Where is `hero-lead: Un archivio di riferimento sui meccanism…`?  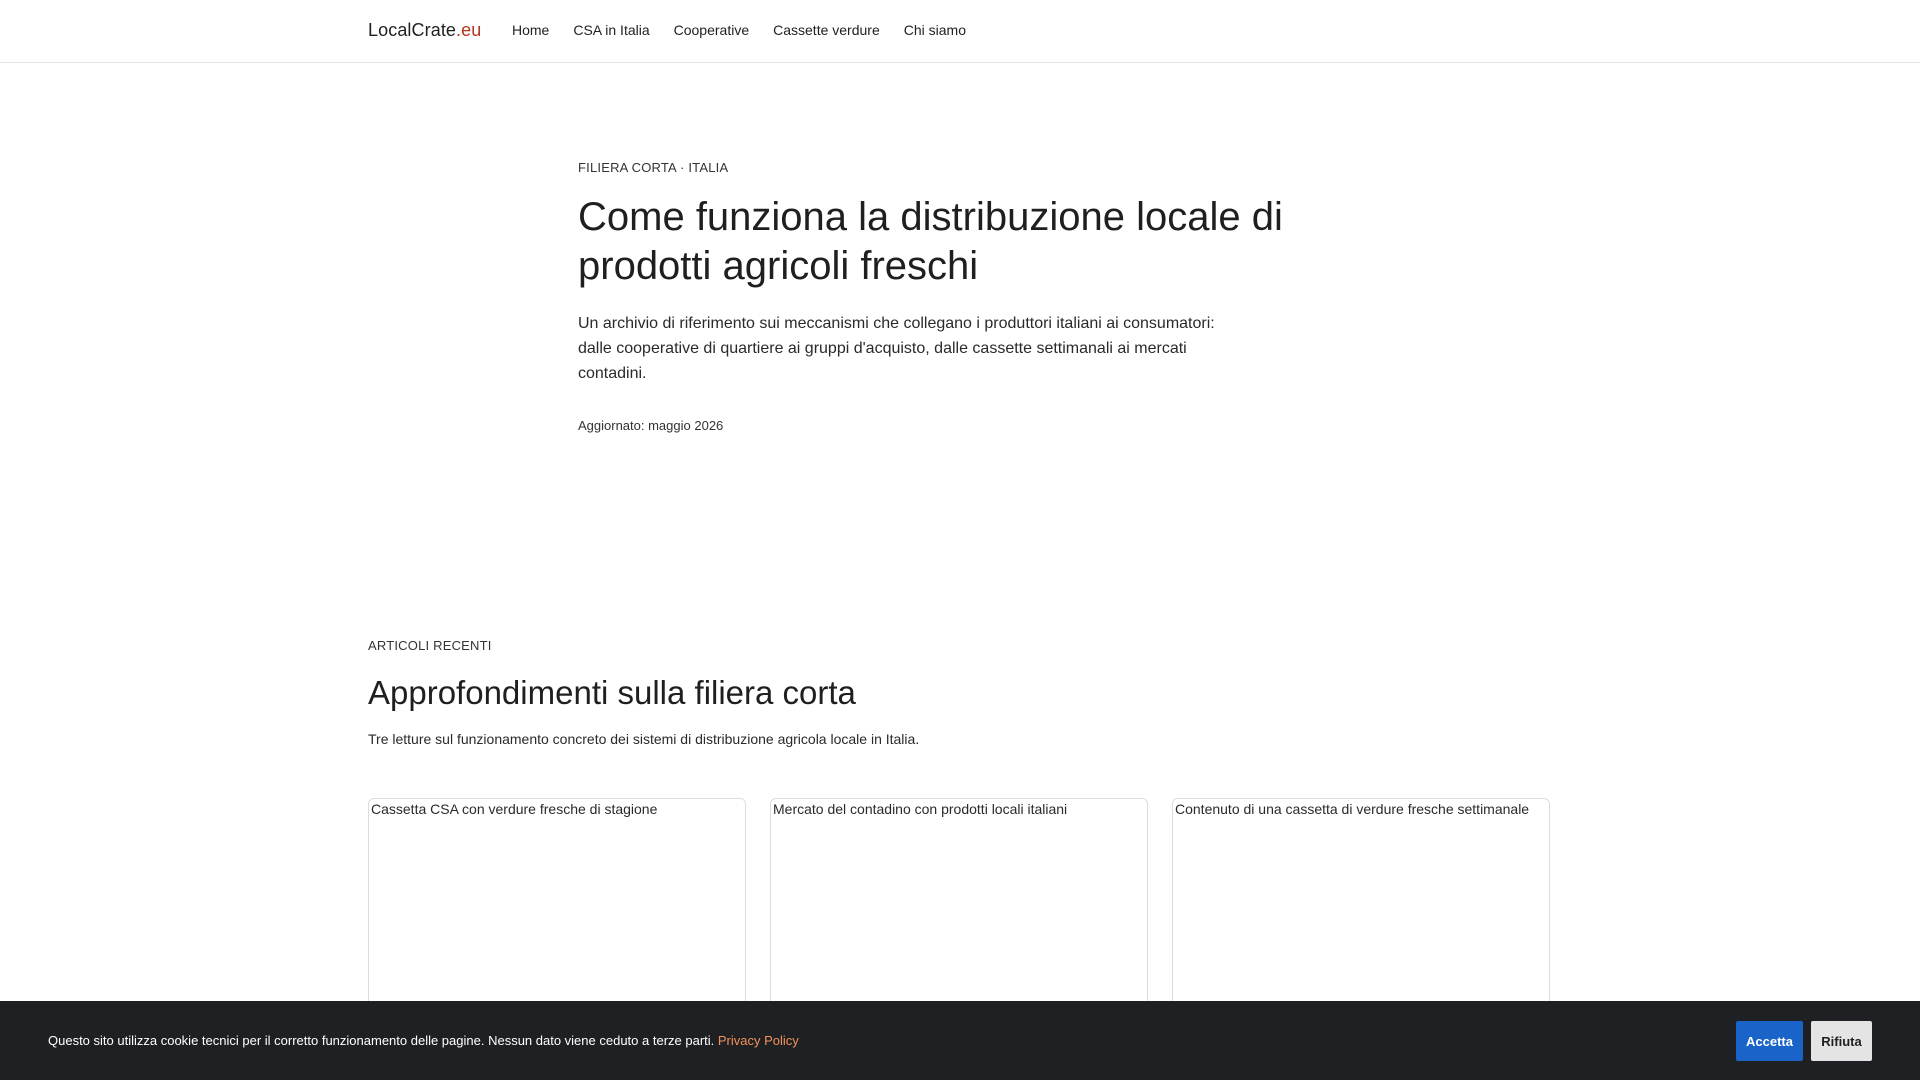
hero-lead: Un archivio di riferimento sui meccanism… is located at coordinates (896, 348).